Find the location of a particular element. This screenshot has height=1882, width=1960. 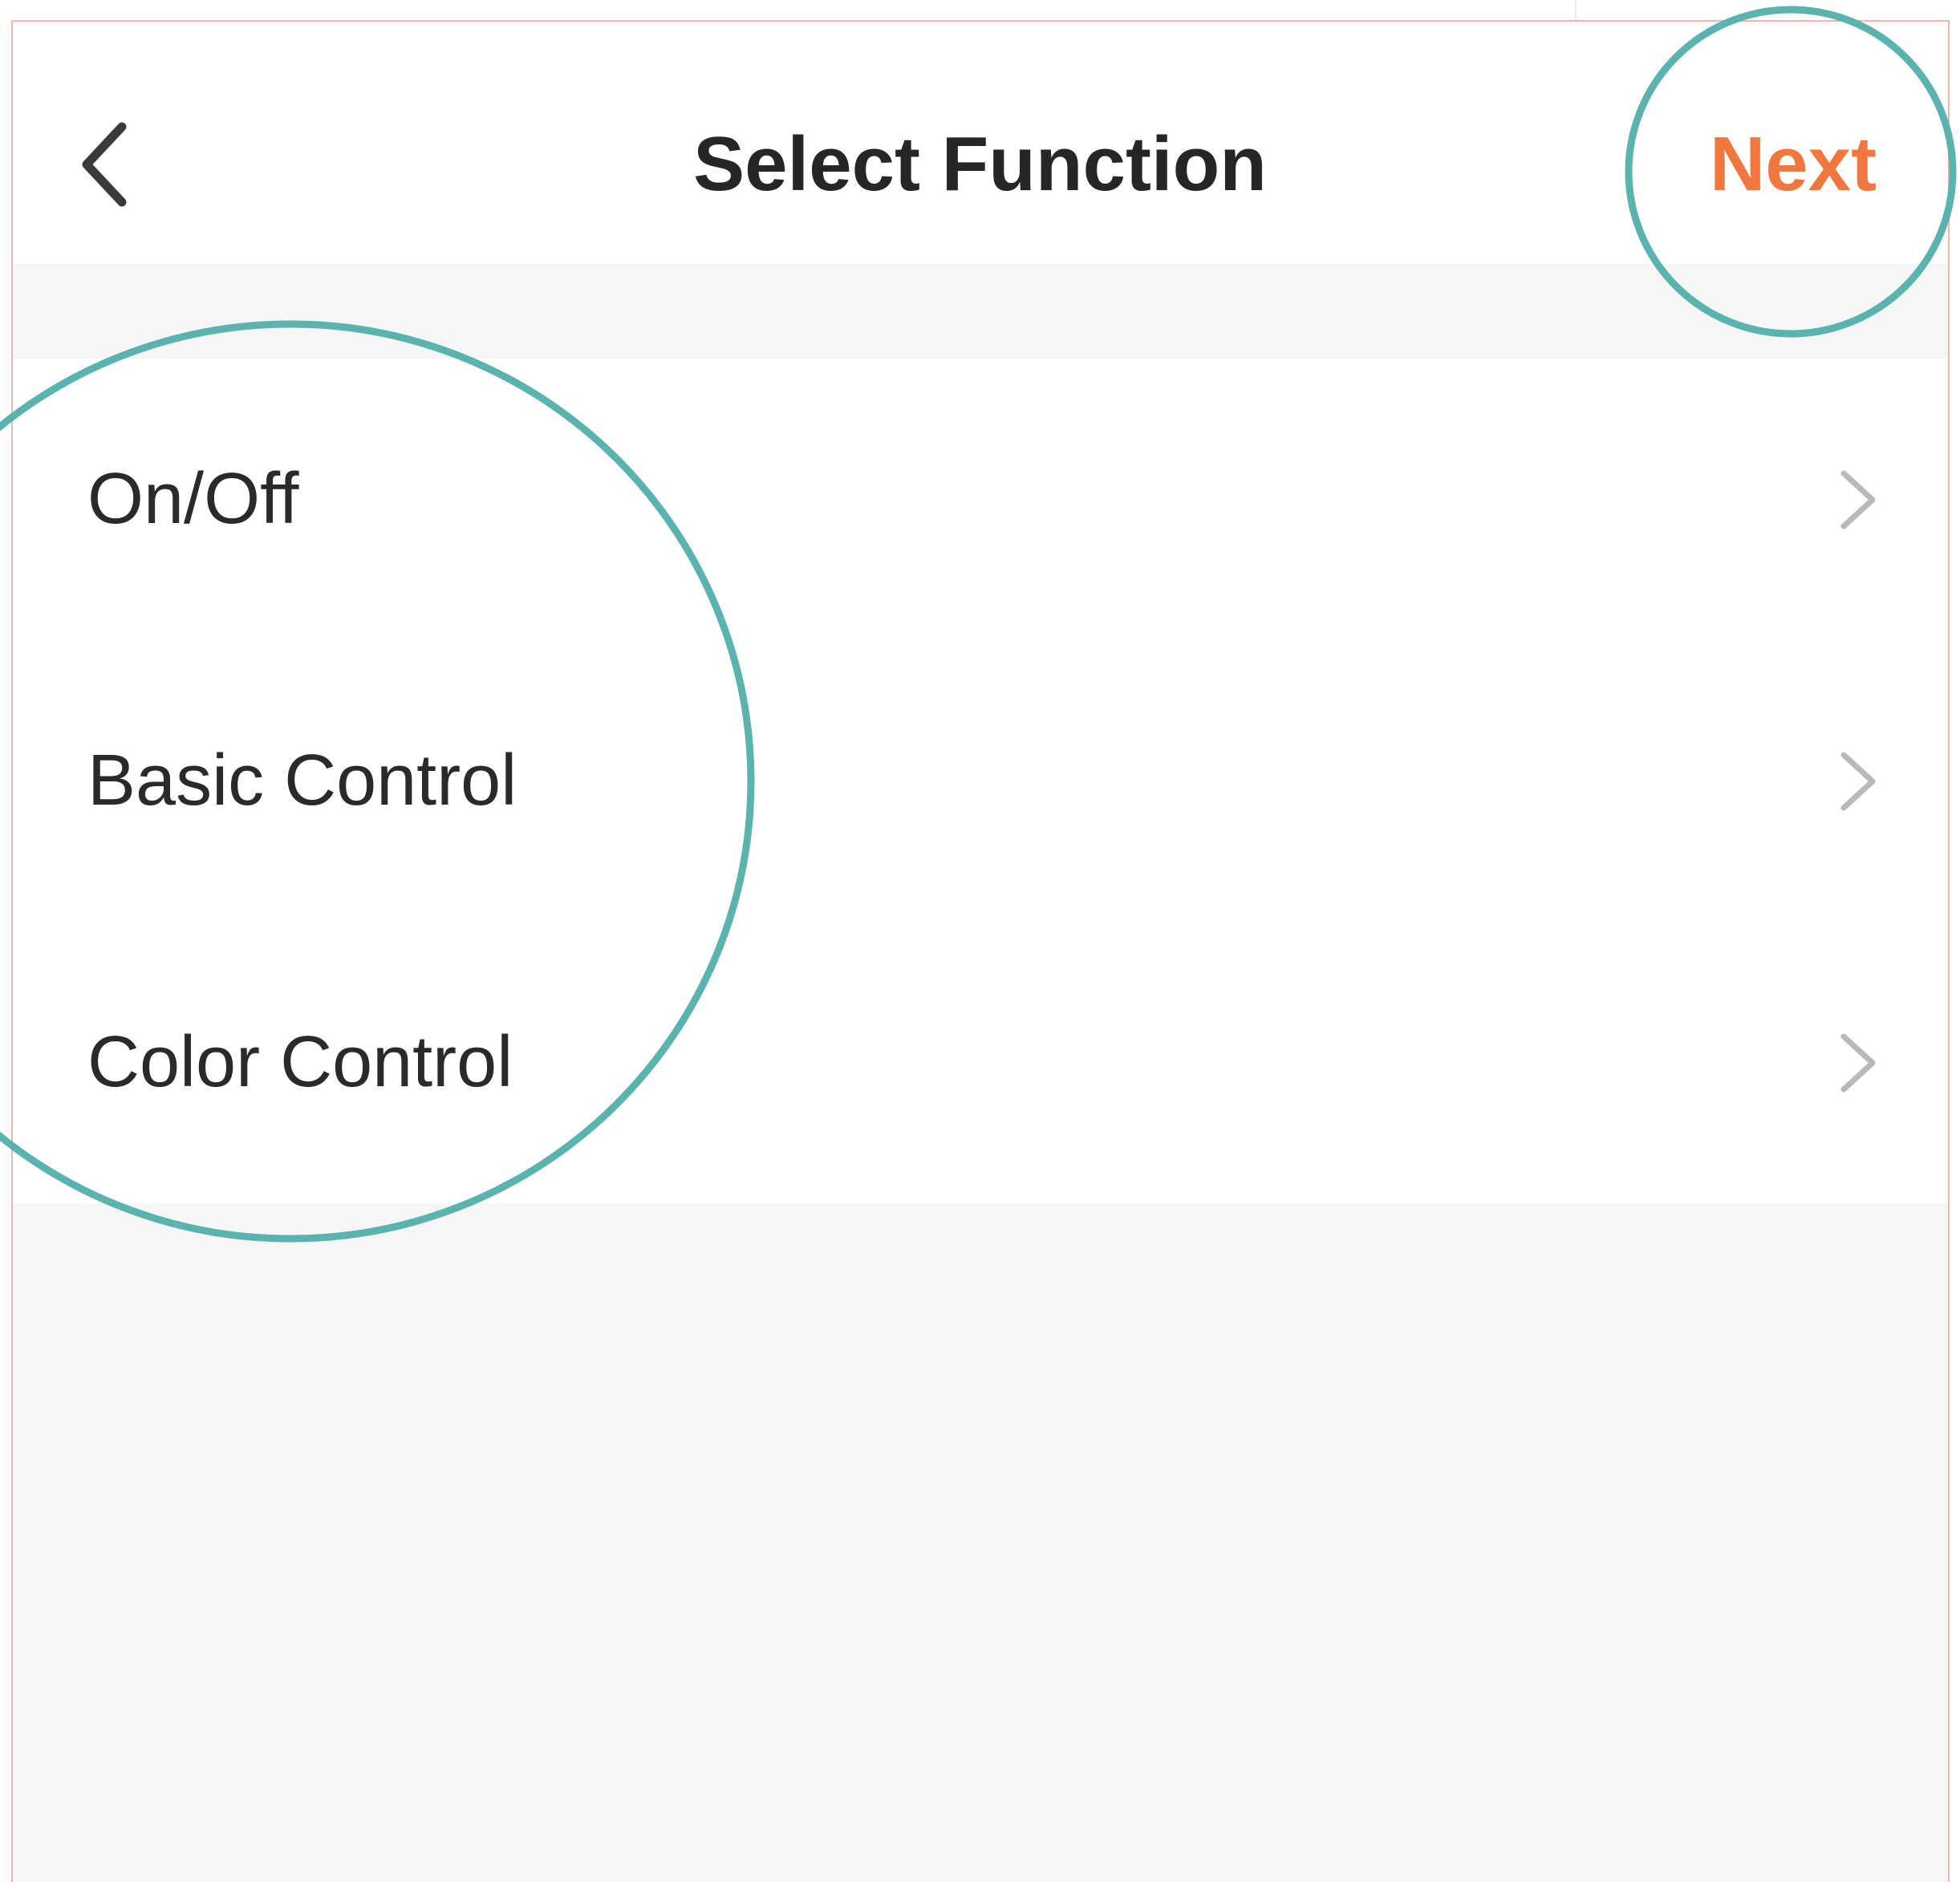

list-item-basic-control: Basic Control is located at coordinates (980, 781).